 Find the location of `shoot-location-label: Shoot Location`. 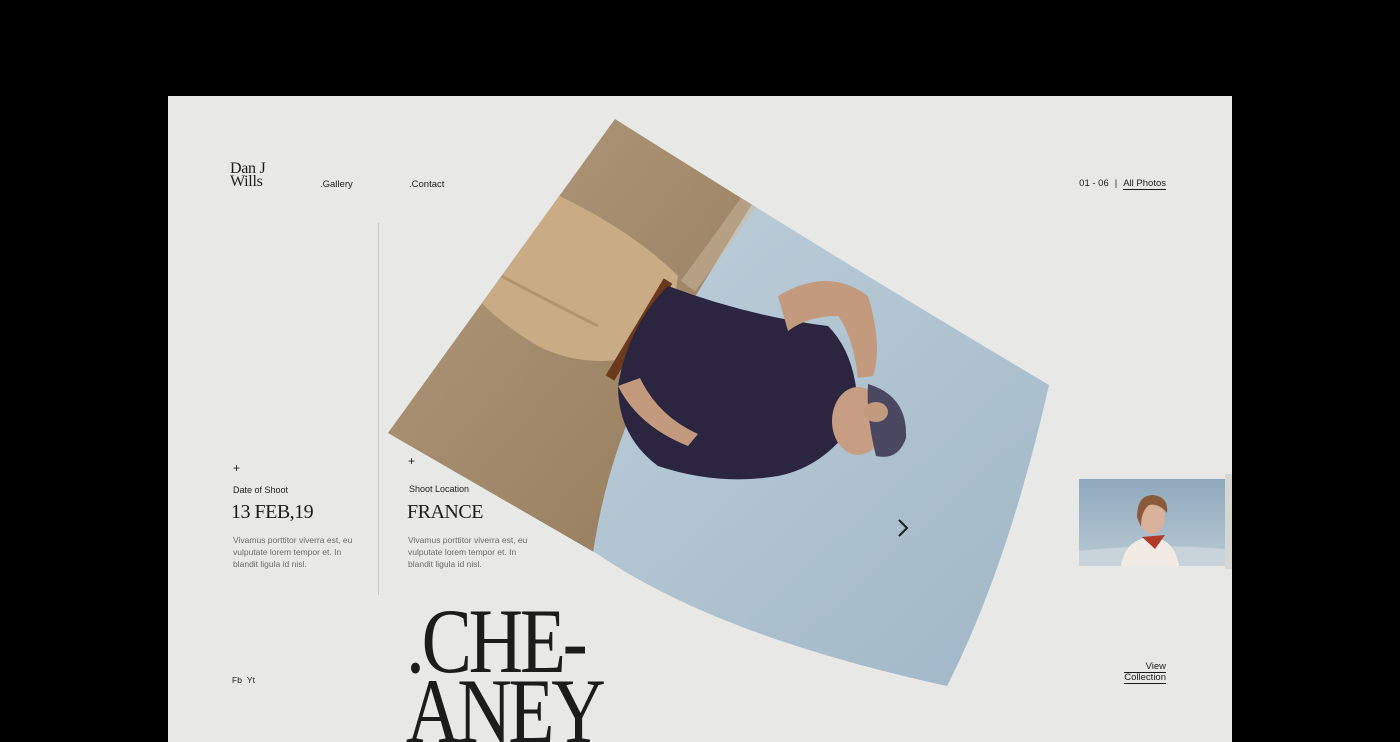

shoot-location-label: Shoot Location is located at coordinates (439, 489).